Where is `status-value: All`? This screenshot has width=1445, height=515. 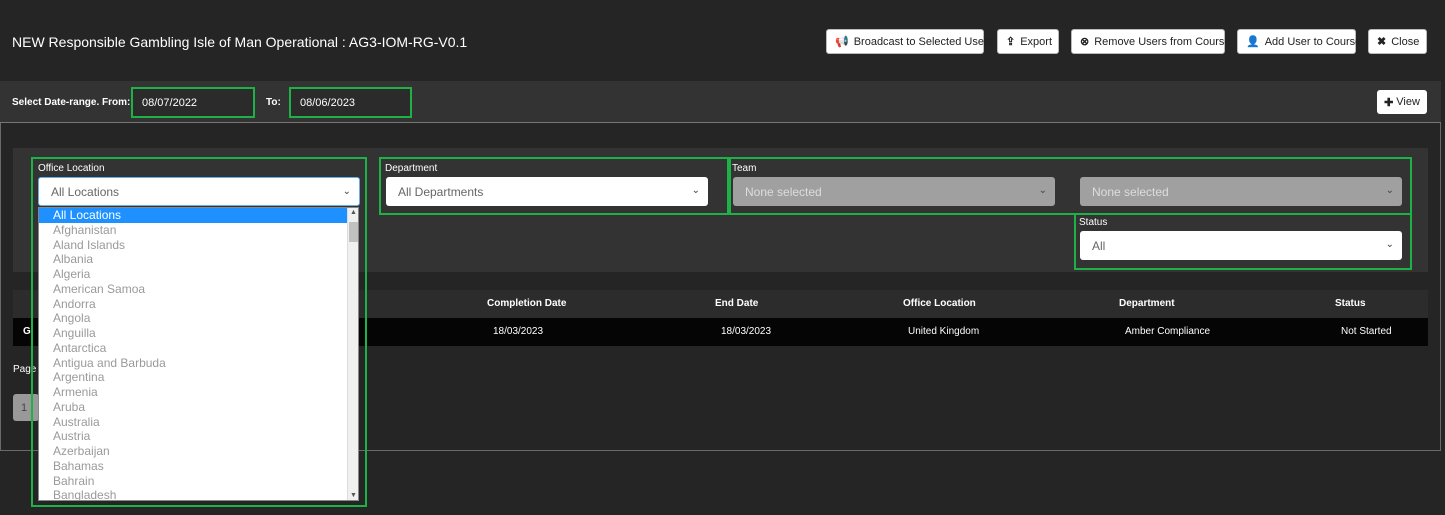 status-value: All is located at coordinates (1099, 245).